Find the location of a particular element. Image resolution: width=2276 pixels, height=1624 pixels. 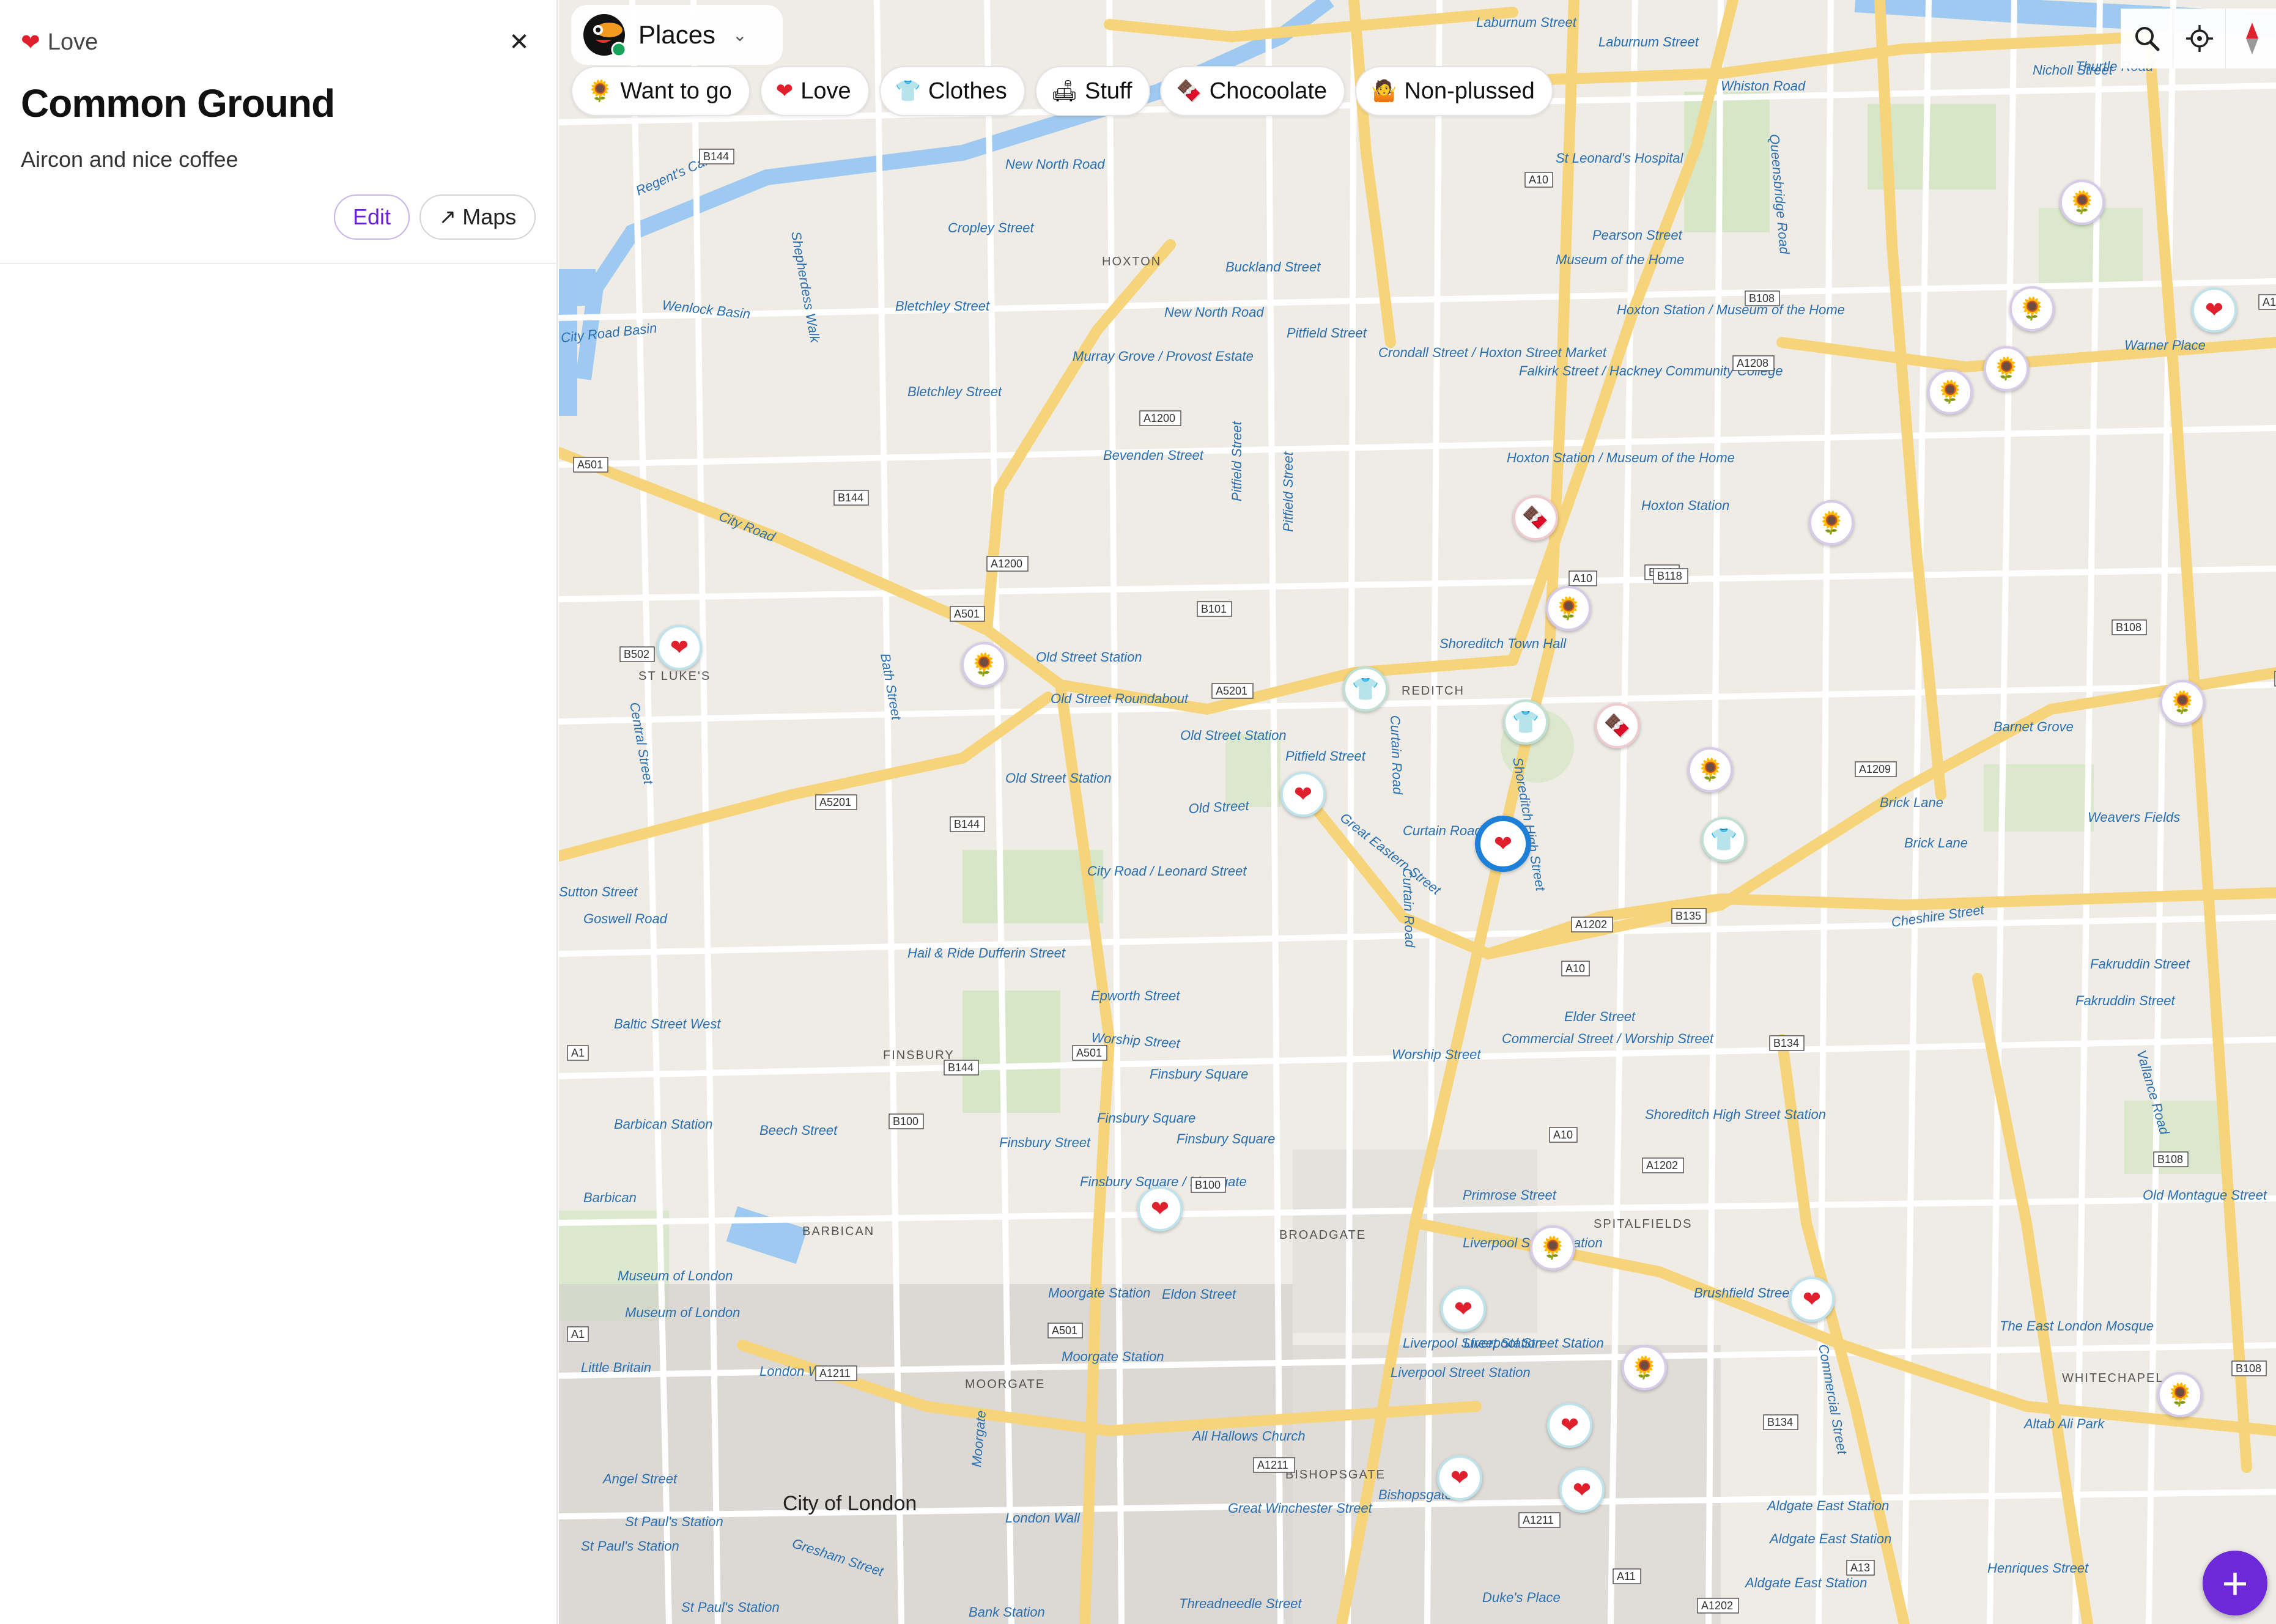

filter-chip-want-to-go: 🌻 Want to go is located at coordinates (660, 91).